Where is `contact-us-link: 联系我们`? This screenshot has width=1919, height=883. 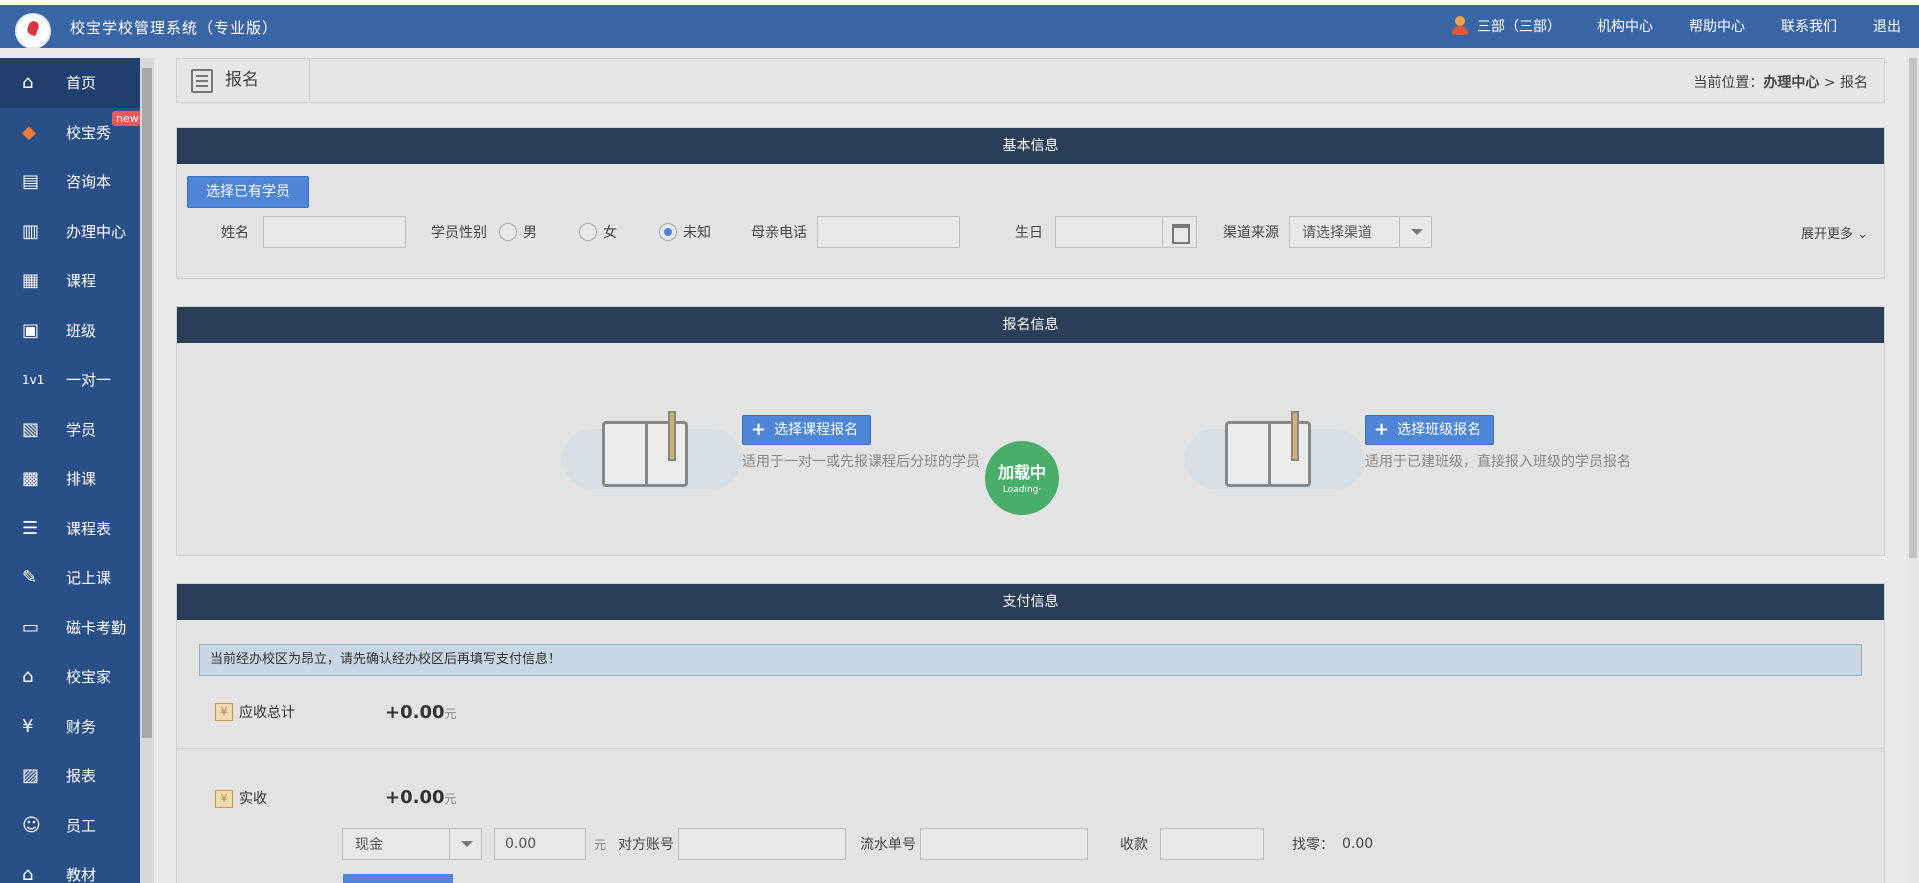 contact-us-link: 联系我们 is located at coordinates (1809, 26).